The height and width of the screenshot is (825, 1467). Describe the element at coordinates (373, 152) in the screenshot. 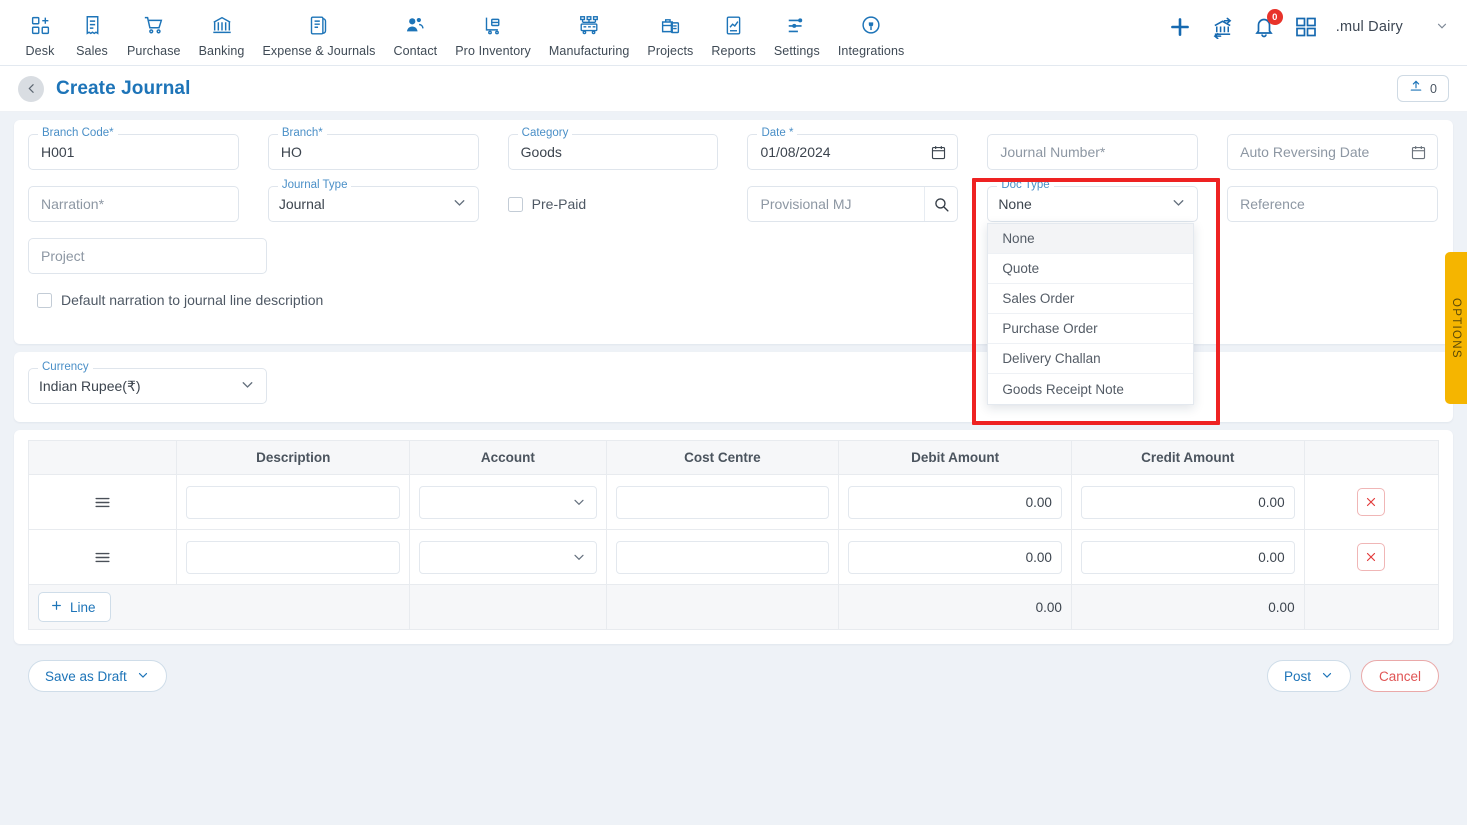

I see `branch-input` at that location.